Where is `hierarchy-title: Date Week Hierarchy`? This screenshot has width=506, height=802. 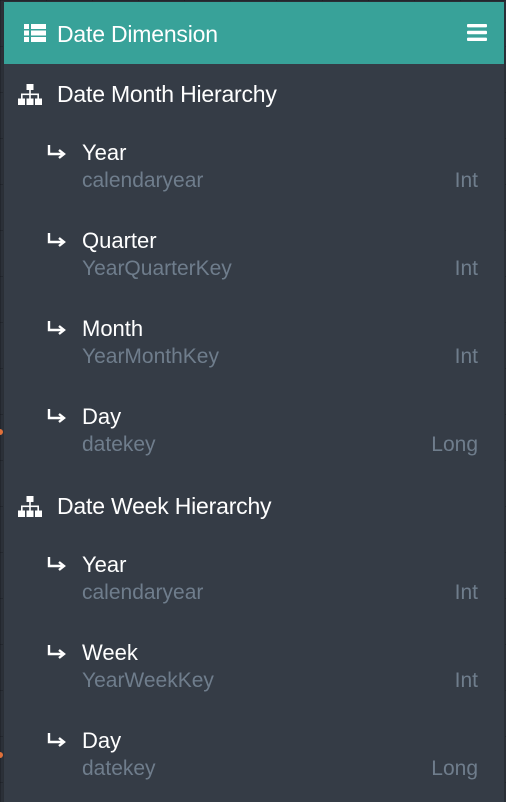
hierarchy-title: Date Week Hierarchy is located at coordinates (164, 506).